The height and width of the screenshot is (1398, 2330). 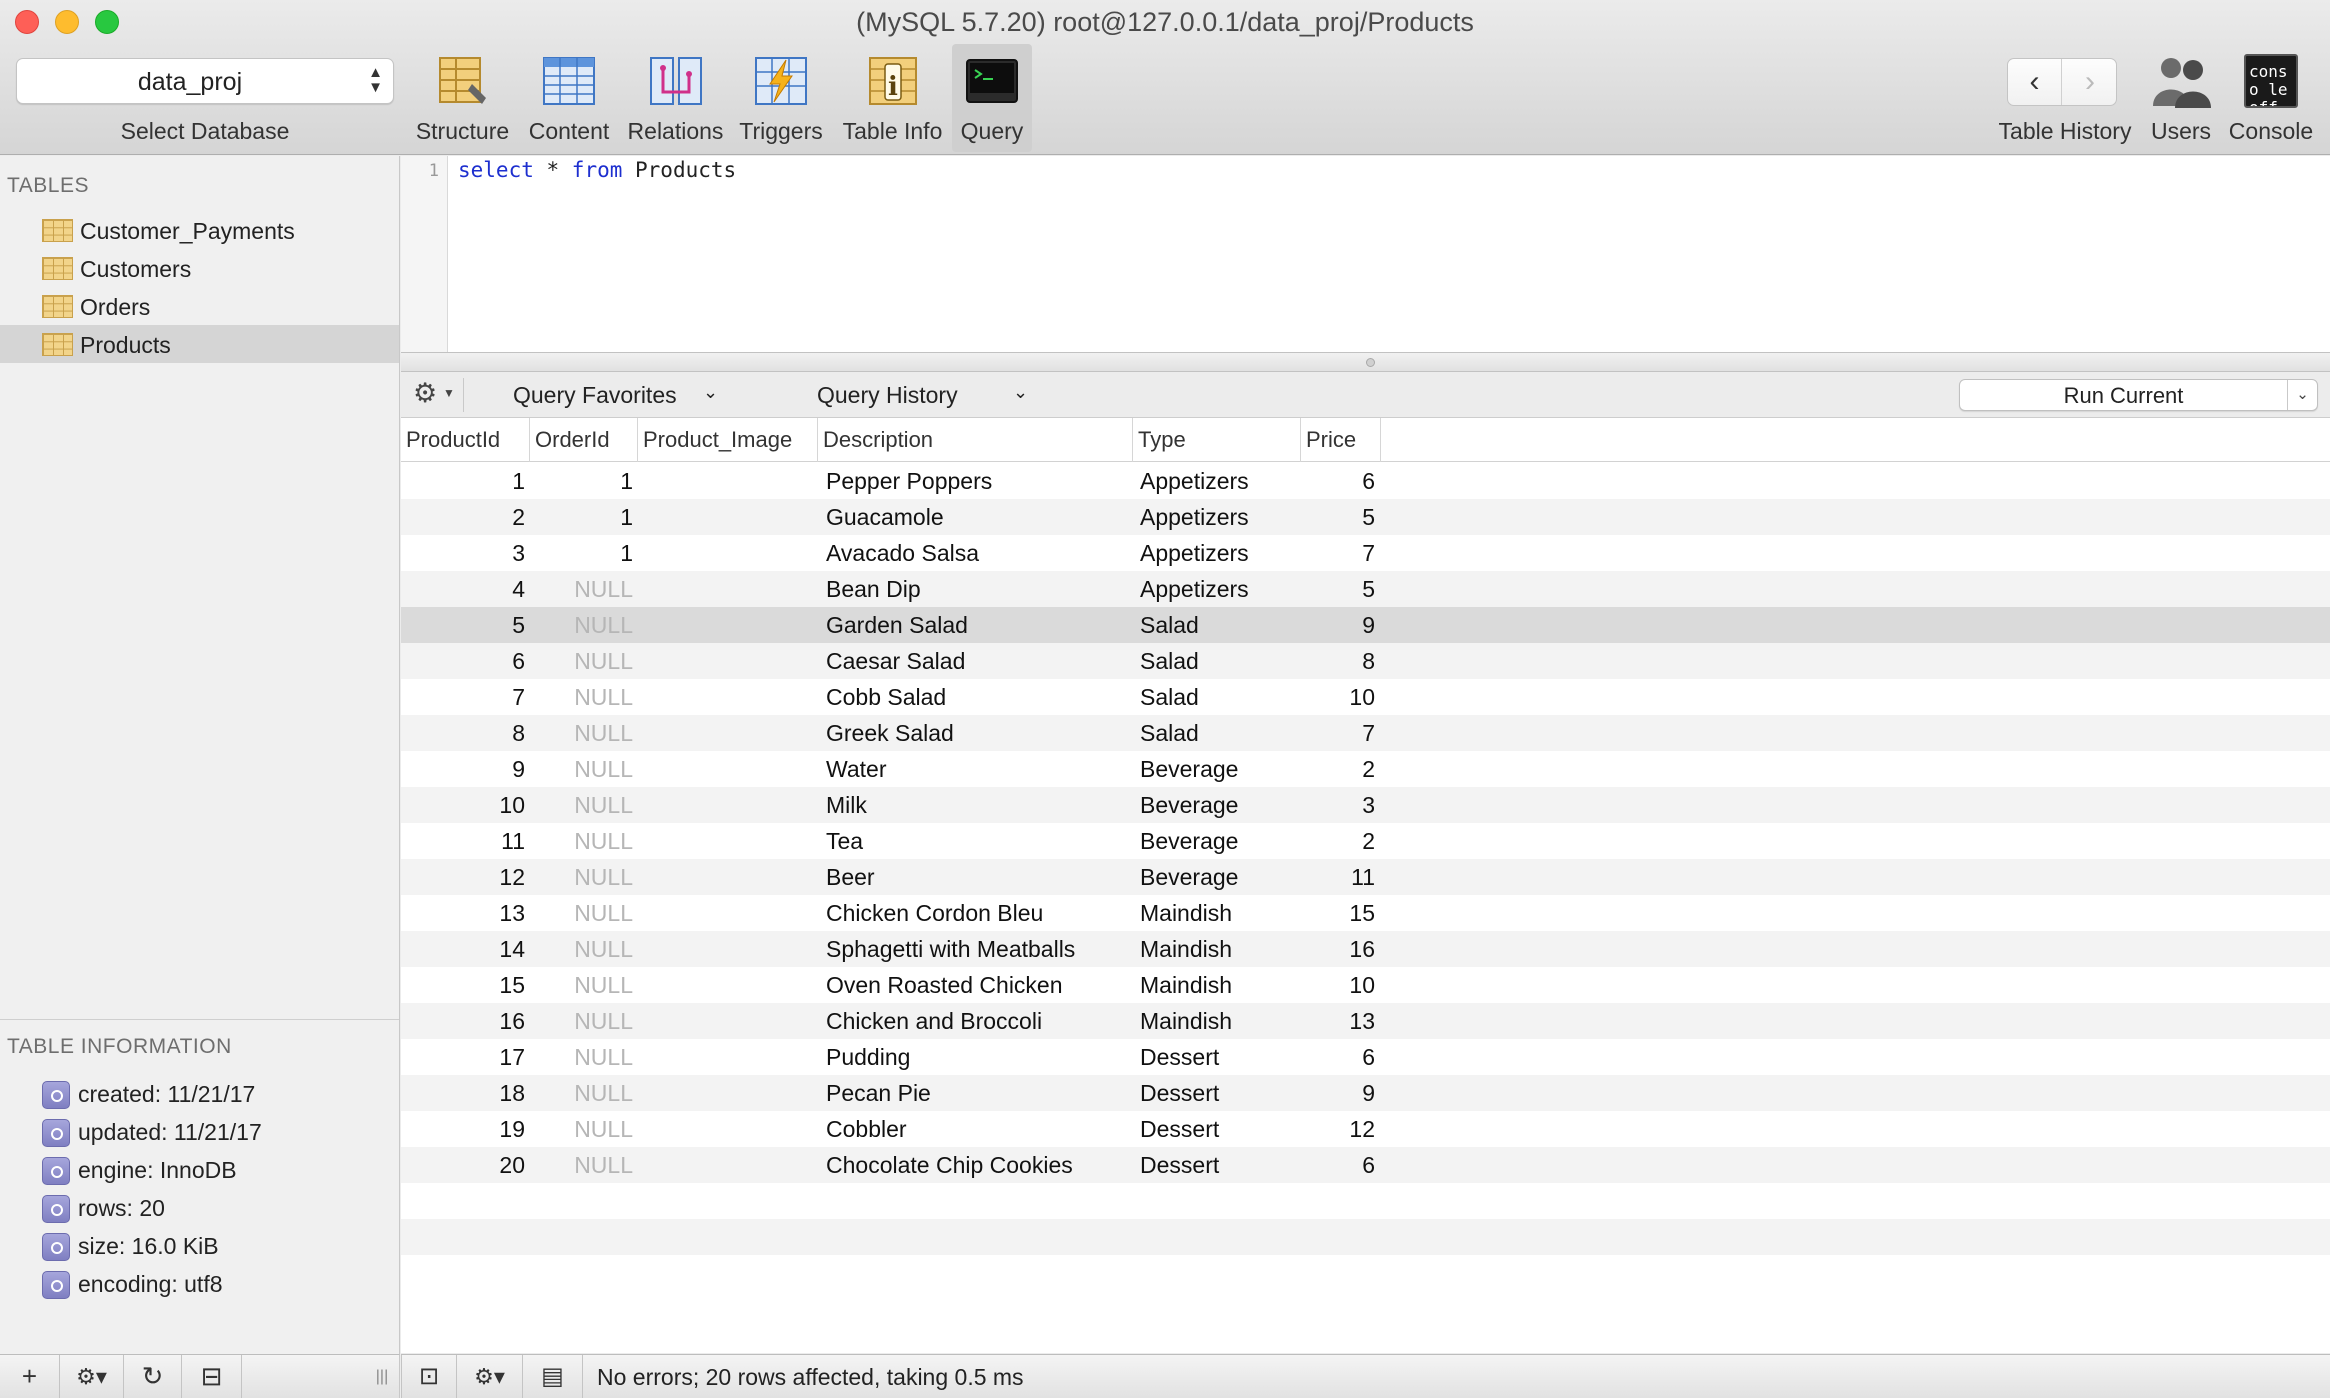 What do you see at coordinates (425, 393) in the screenshot?
I see `gear-icon: ⚙` at bounding box center [425, 393].